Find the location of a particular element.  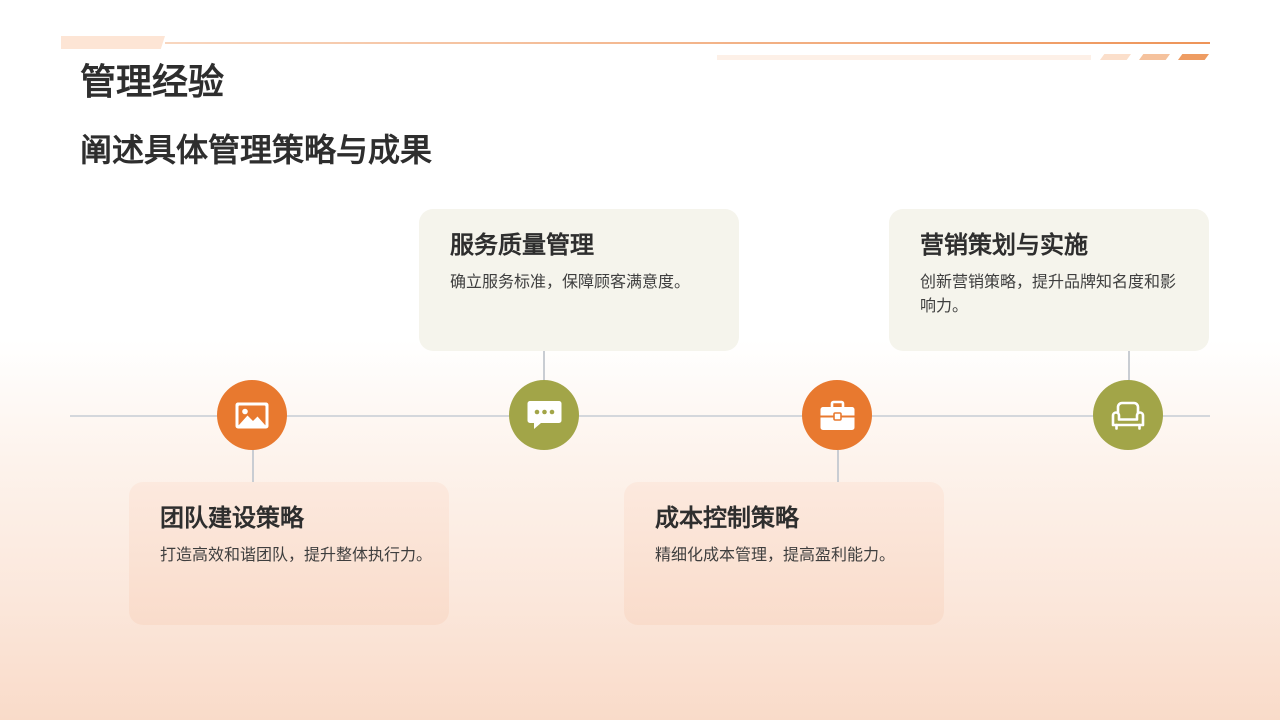

slide-subtitle: 阐述具体管理策略与成果 is located at coordinates (256, 150).